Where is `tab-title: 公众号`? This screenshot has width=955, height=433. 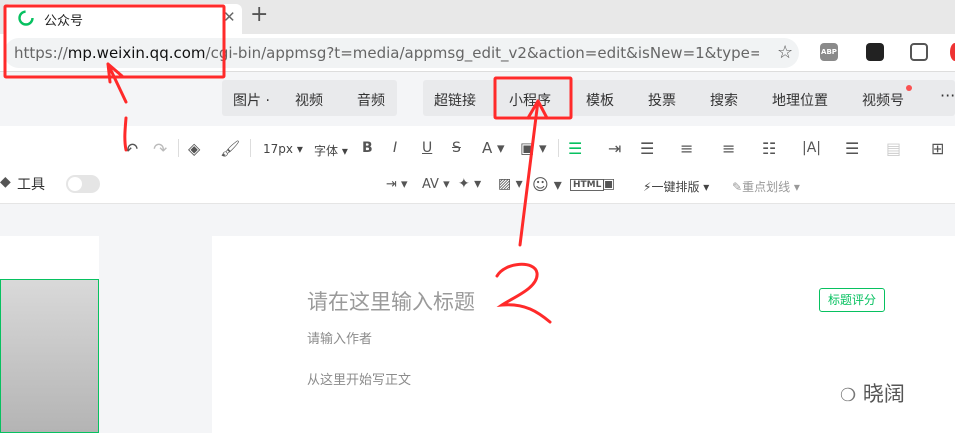 tab-title: 公众号 is located at coordinates (64, 21).